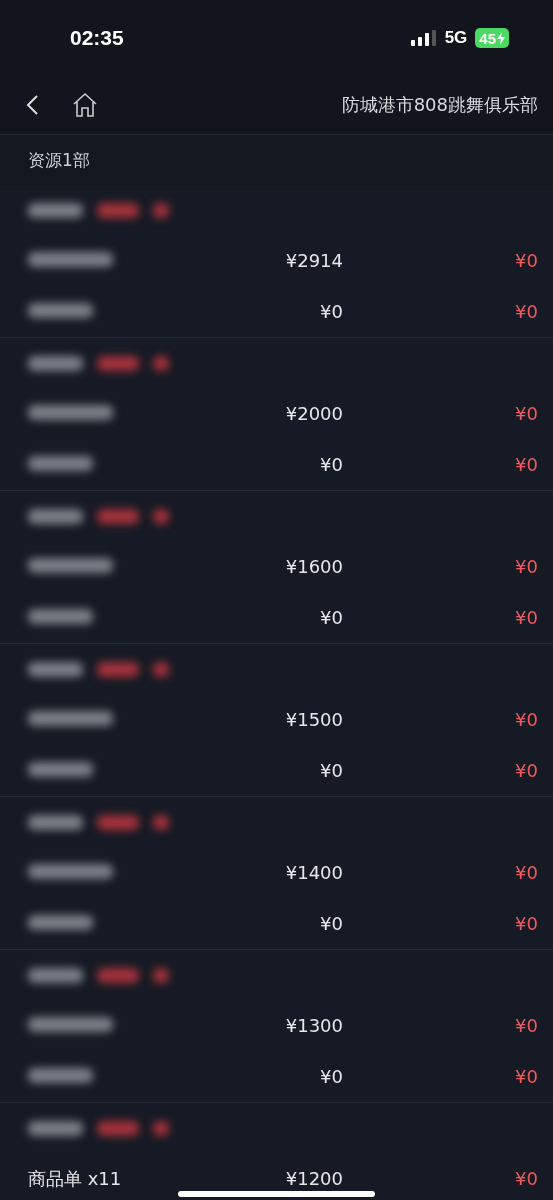 This screenshot has height=1200, width=553. I want to click on status-time: 02:35, so click(97, 38).